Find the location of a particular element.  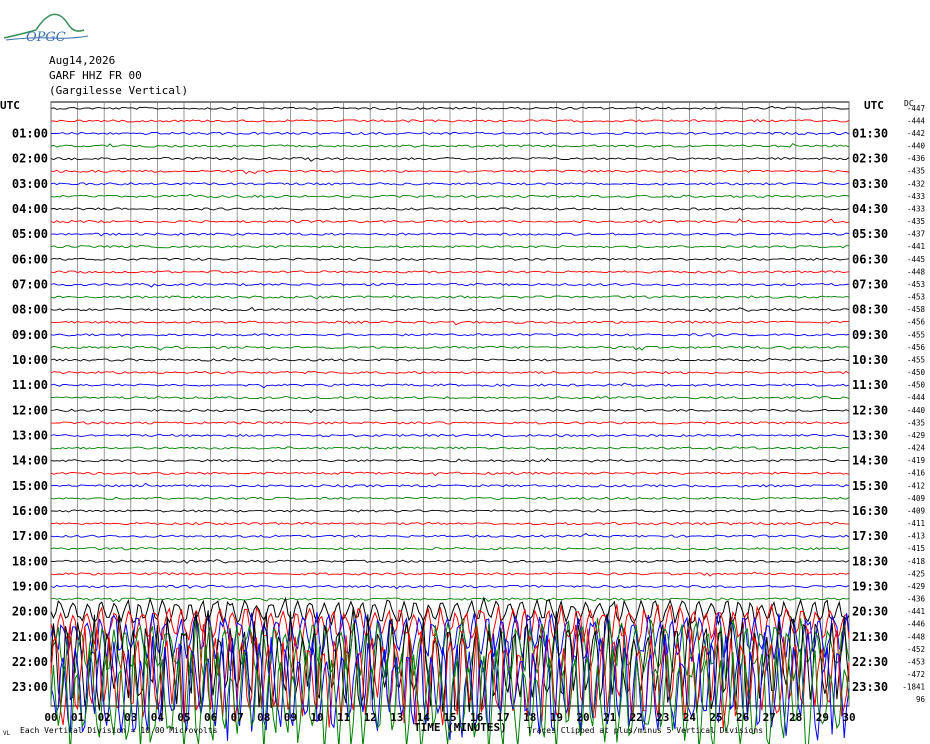

x-tick-label: 13 is located at coordinates (396, 717).